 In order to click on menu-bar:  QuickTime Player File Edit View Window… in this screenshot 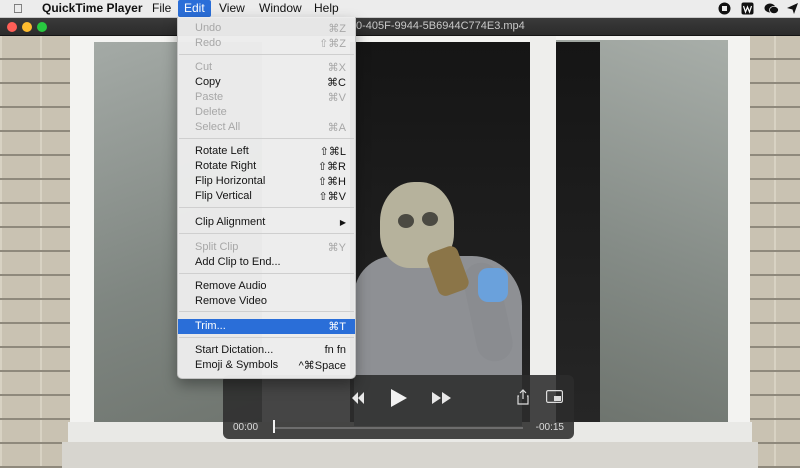, I will do `click(400, 9)`.